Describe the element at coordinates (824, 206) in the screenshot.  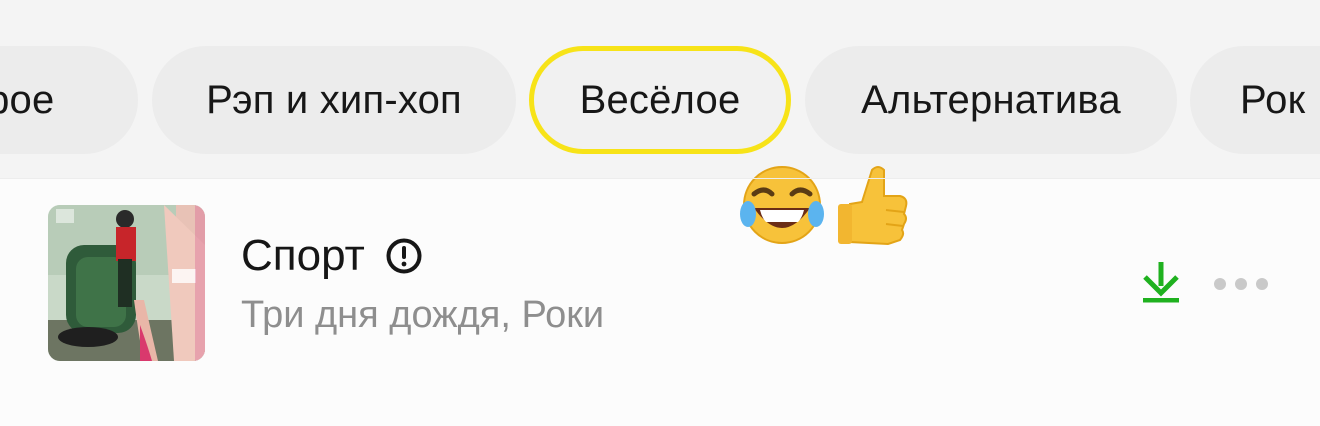
I see `laughing-thumbs-up-emoji-icon` at that location.